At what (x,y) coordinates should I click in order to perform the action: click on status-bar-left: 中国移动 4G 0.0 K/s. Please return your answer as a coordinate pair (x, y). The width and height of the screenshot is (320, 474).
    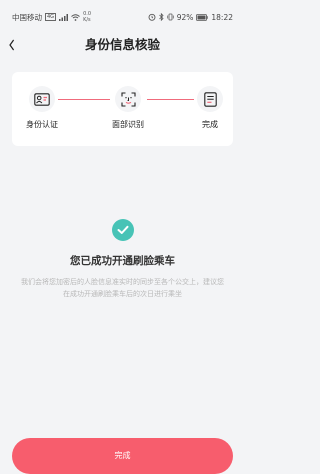
    Looking at the image, I should click on (51, 17).